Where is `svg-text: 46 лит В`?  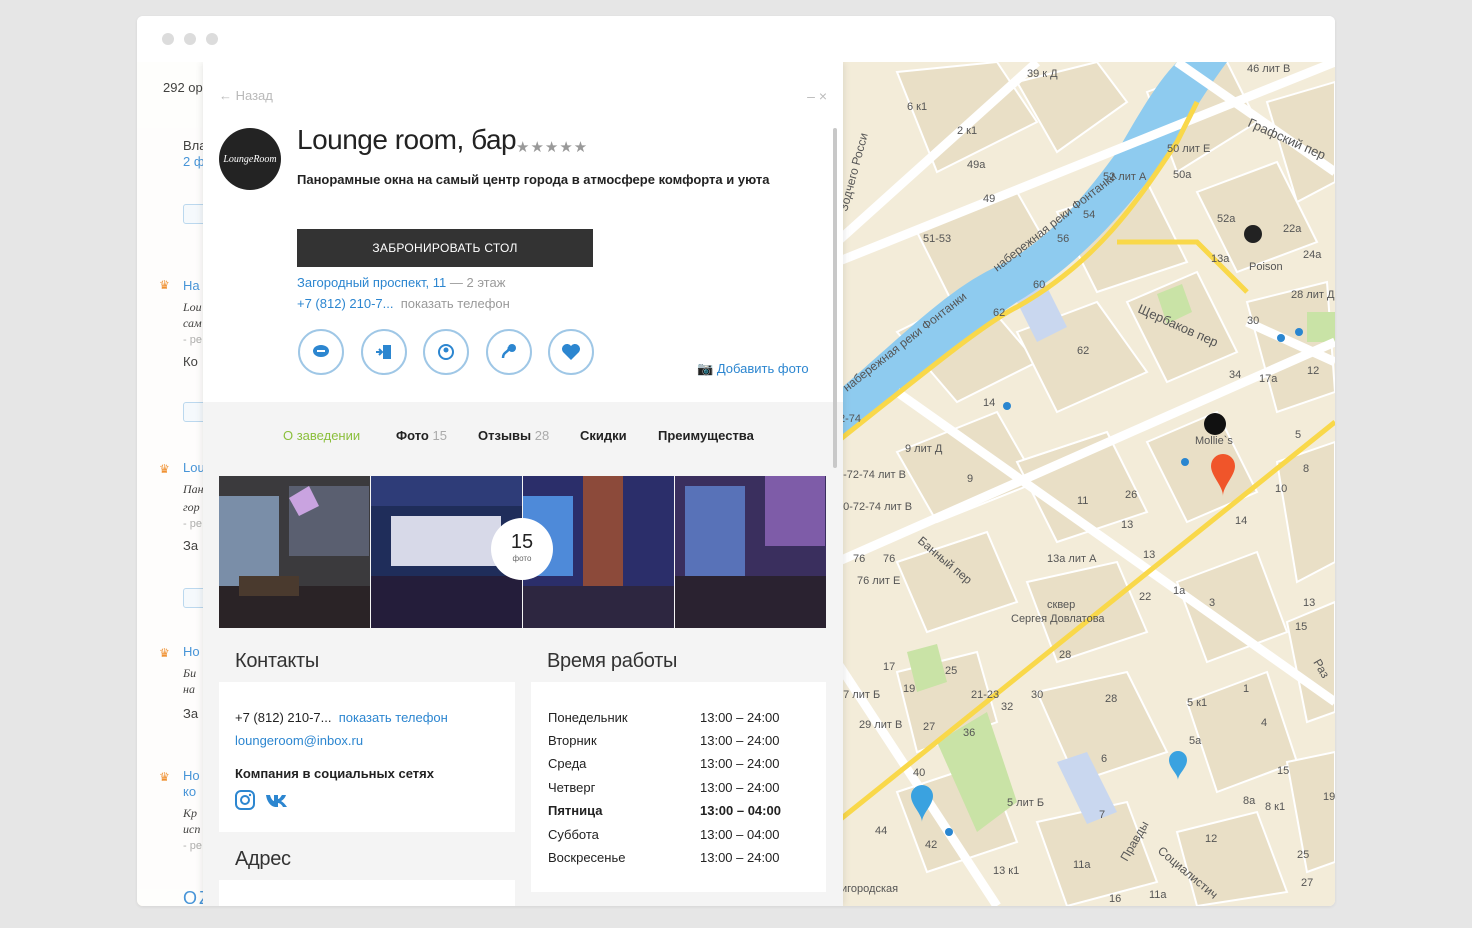 svg-text: 46 лит В is located at coordinates (1268, 69).